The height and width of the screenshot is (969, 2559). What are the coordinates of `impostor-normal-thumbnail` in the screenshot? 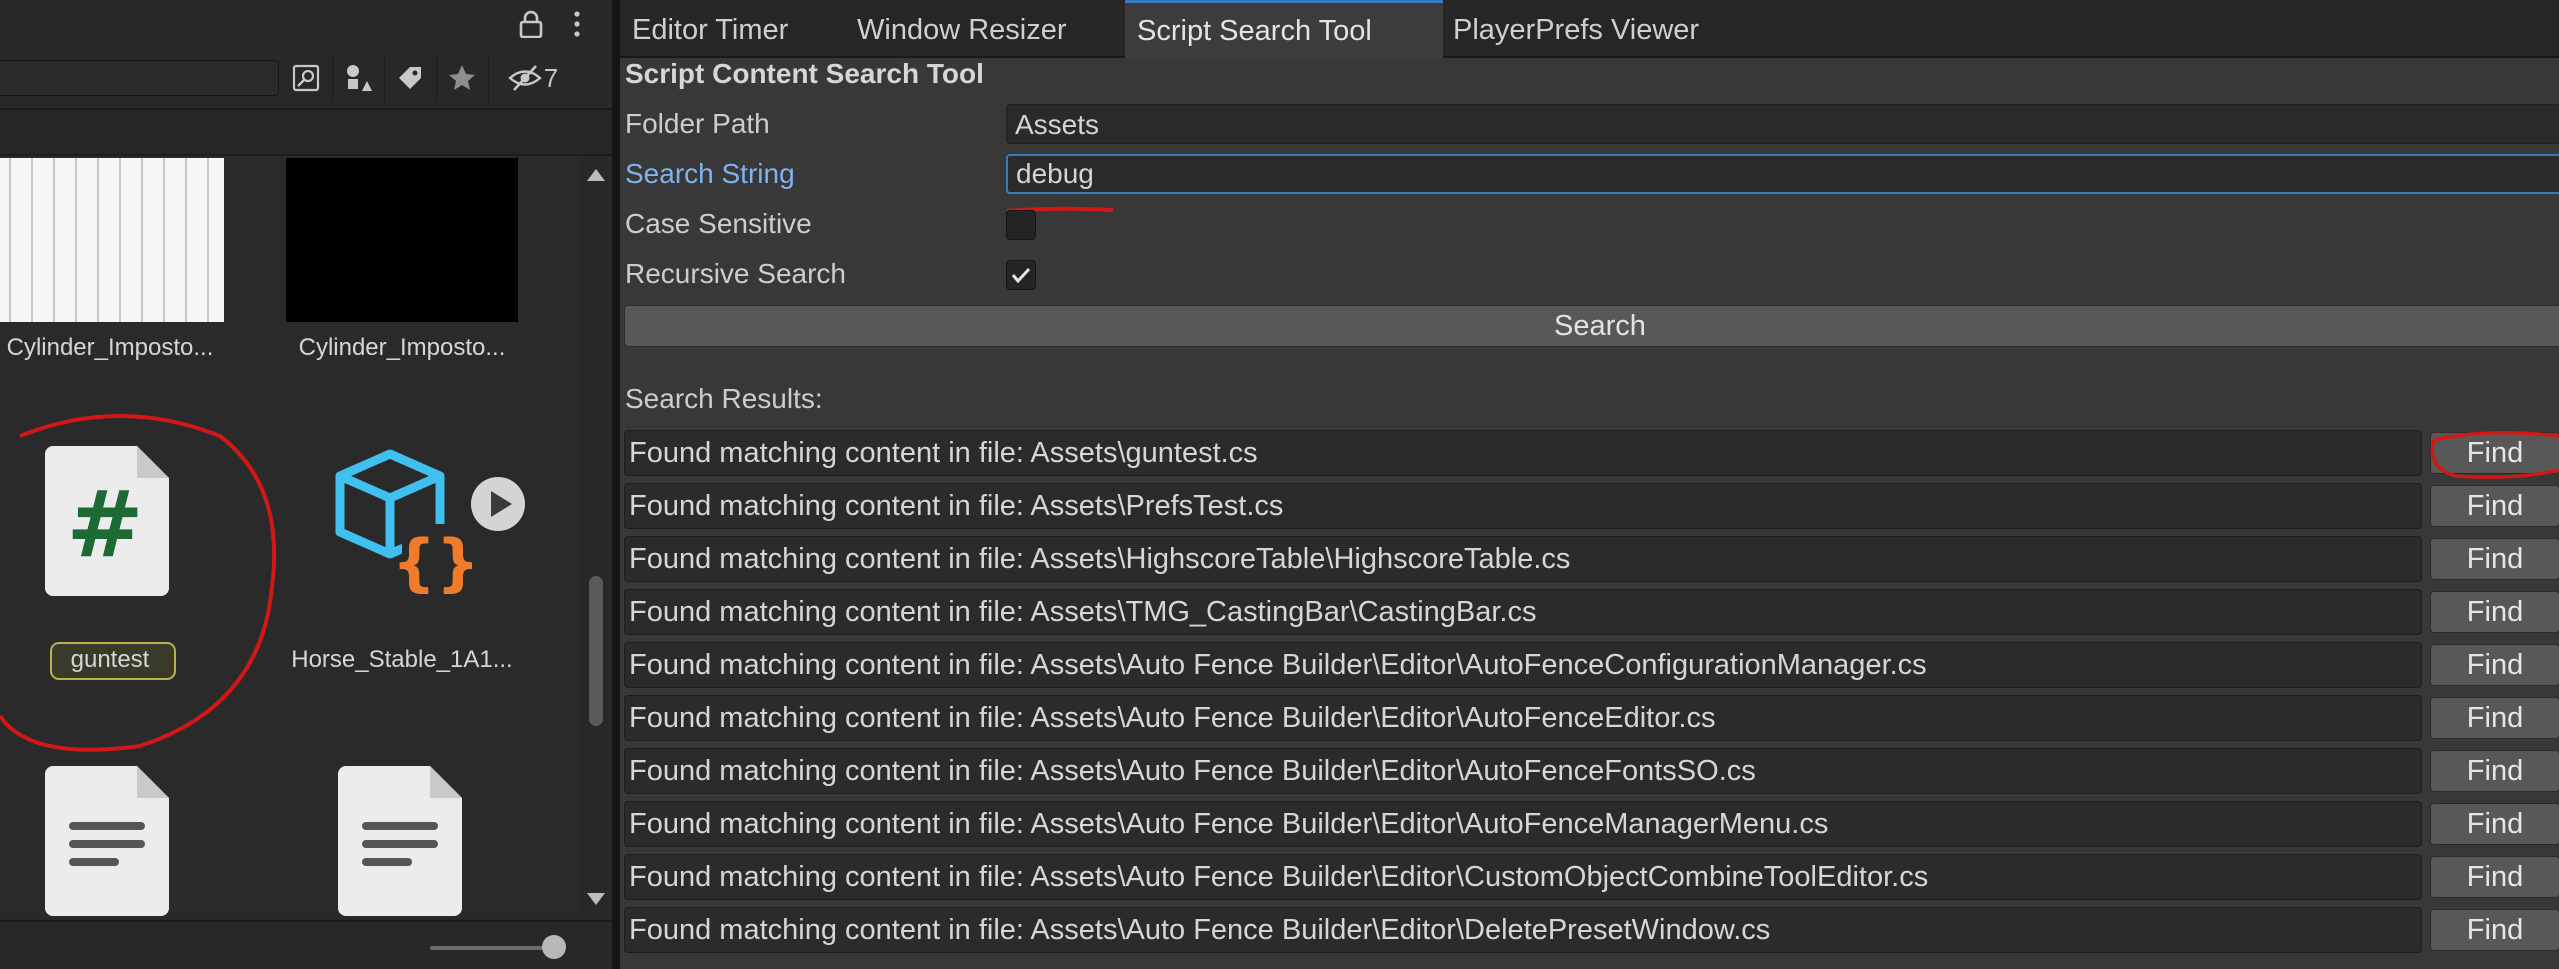 It's located at (402, 240).